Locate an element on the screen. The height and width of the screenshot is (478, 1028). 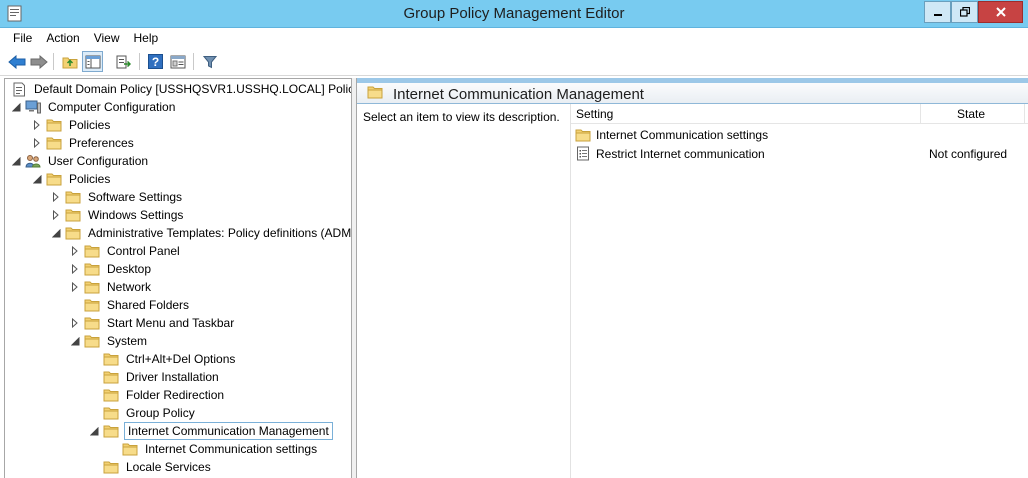
policy-setting-icon is located at coordinates (583, 153).